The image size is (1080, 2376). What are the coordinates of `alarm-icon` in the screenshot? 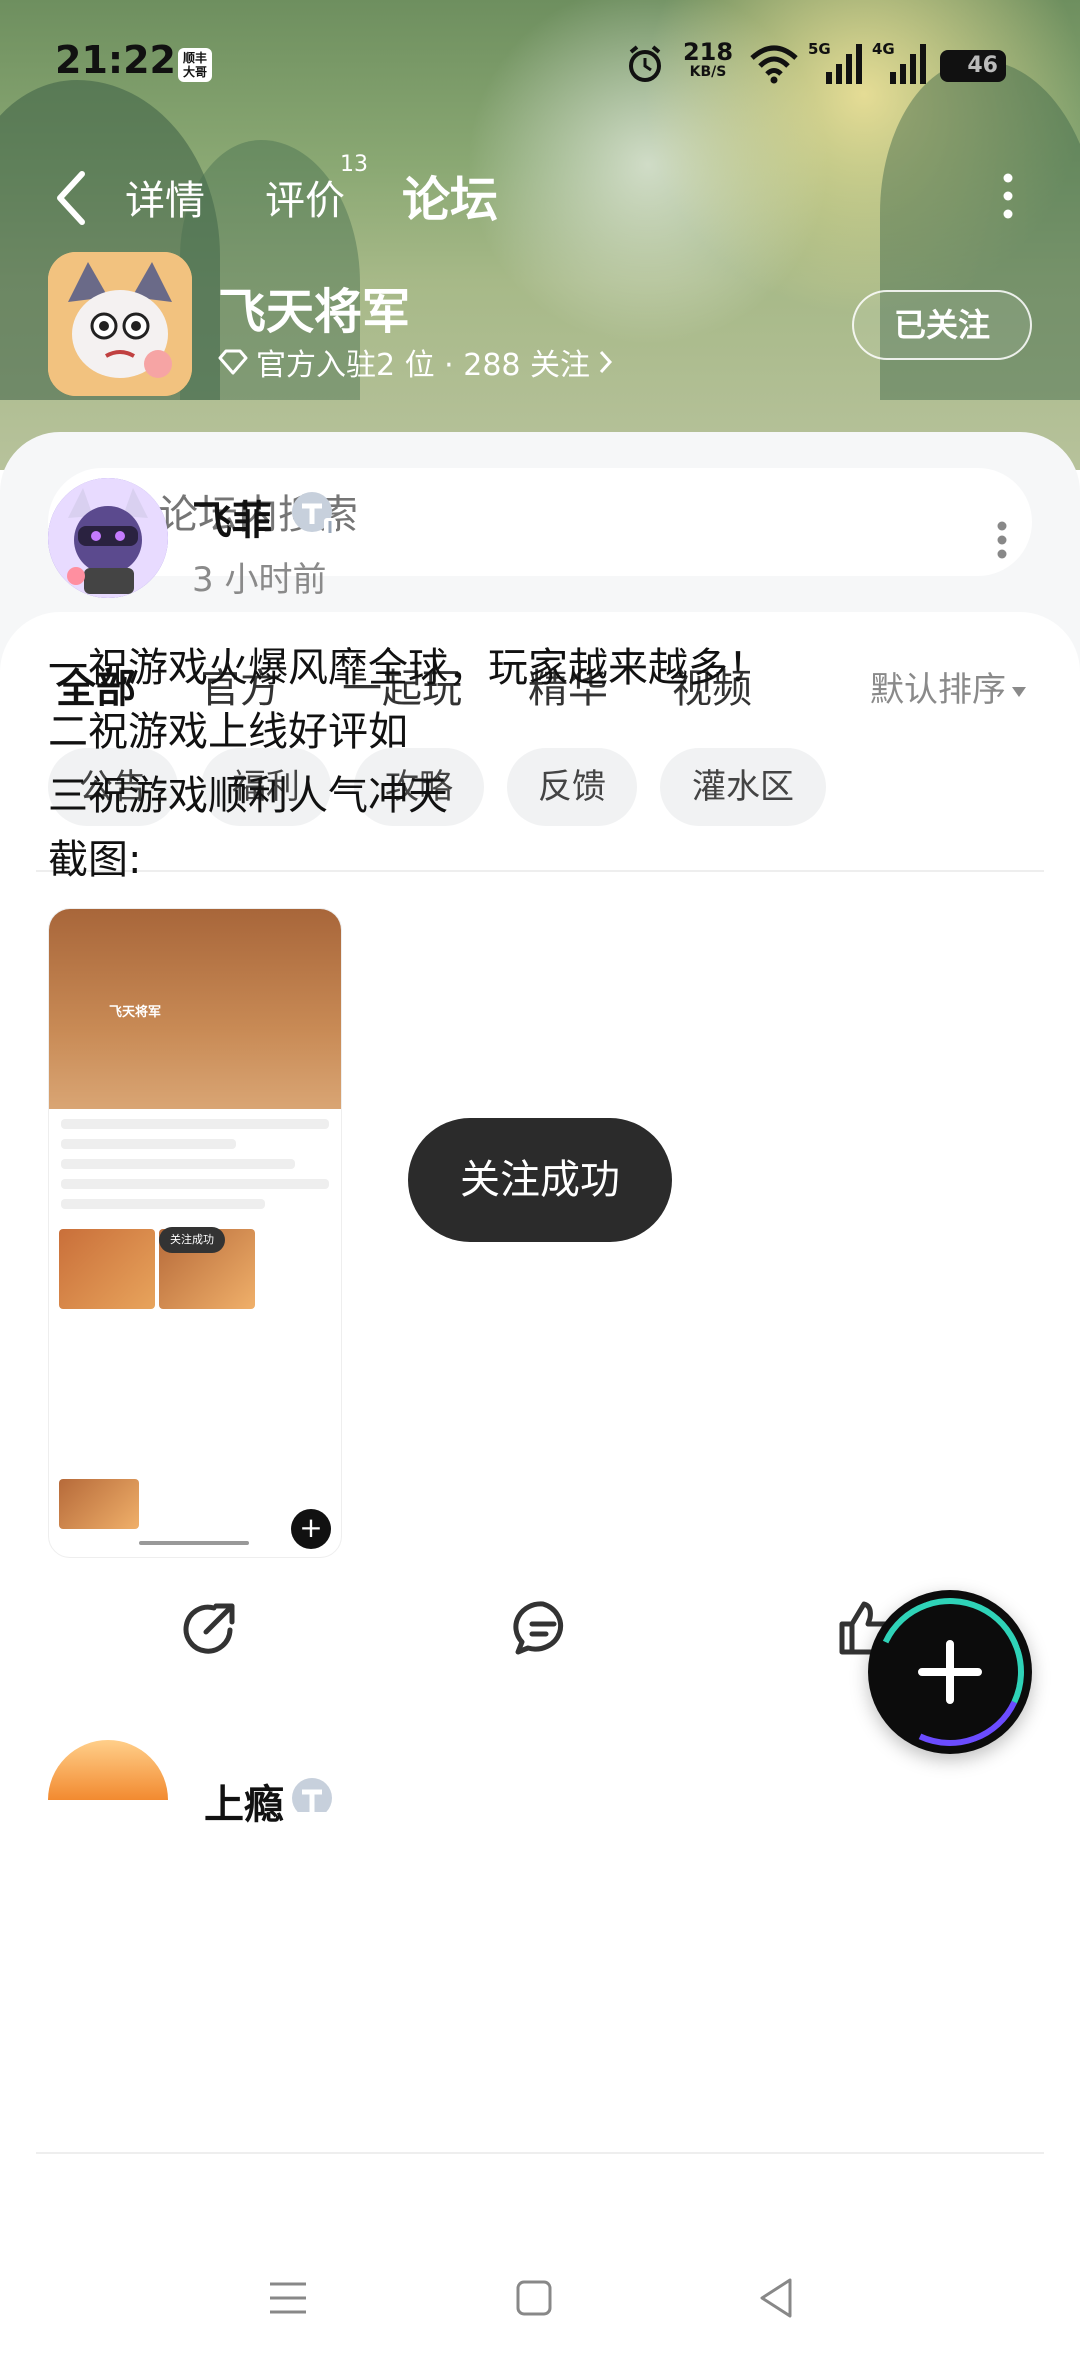 It's located at (645, 63).